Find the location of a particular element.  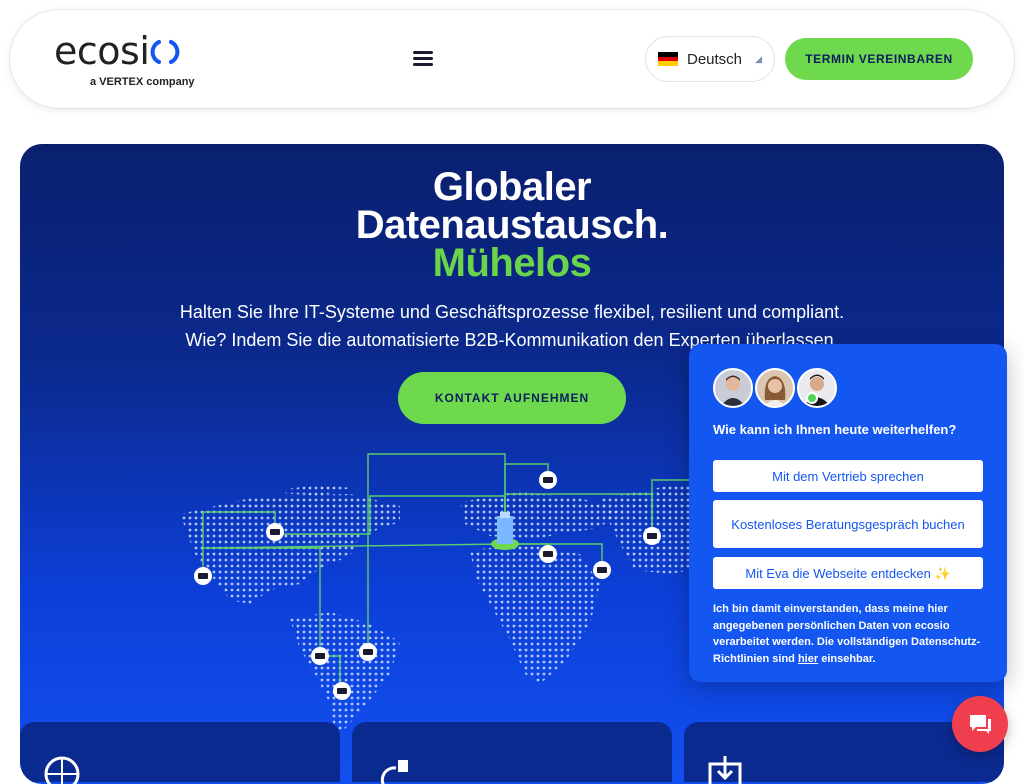

chat-bubble-icon is located at coordinates (980, 724).